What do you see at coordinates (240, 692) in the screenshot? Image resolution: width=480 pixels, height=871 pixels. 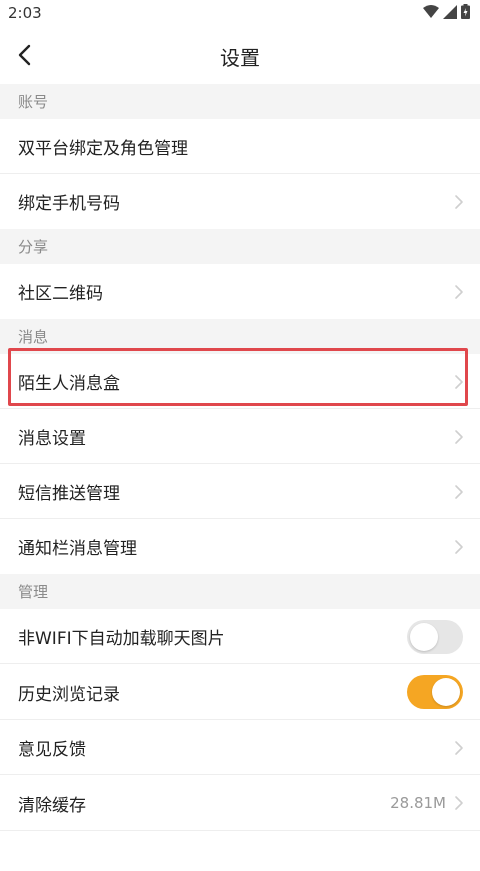 I see `row-browse-history: 历史浏览记录` at bounding box center [240, 692].